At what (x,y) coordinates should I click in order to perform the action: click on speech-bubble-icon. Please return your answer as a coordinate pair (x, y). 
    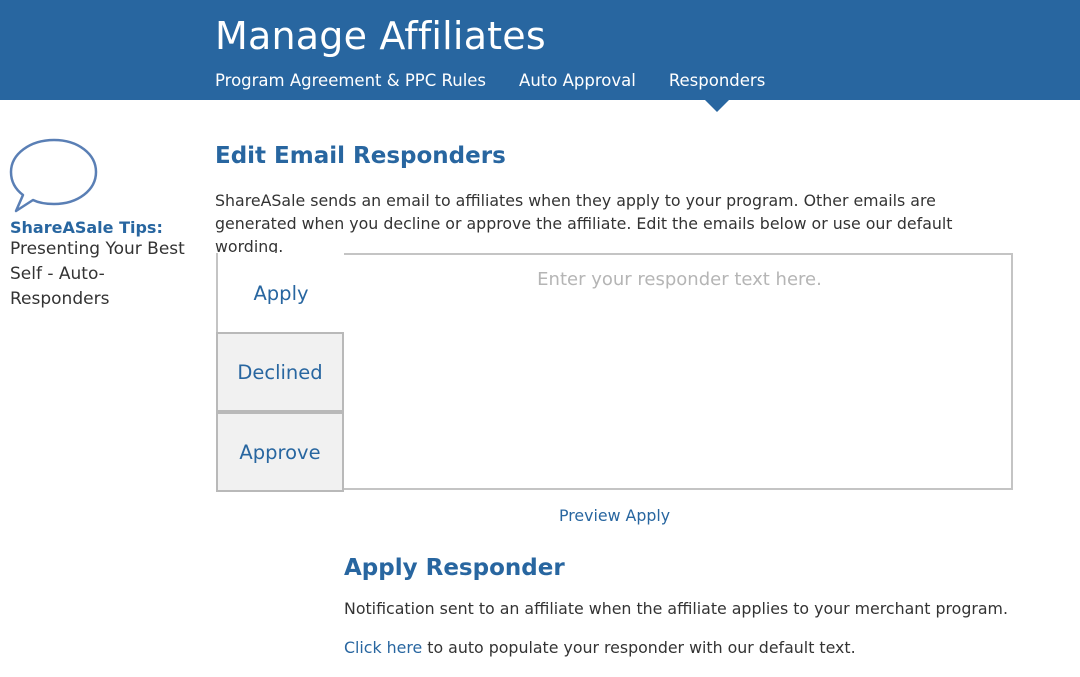
    Looking at the image, I should click on (53, 175).